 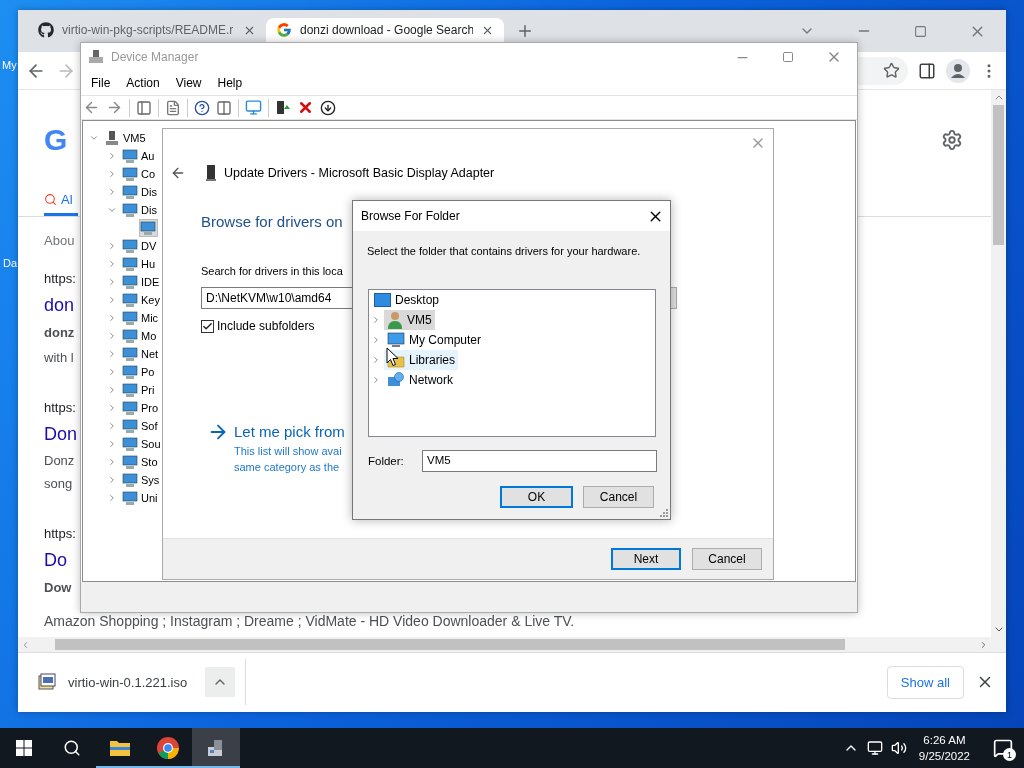 I want to click on profile-avatar-icon, so click(x=958, y=70).